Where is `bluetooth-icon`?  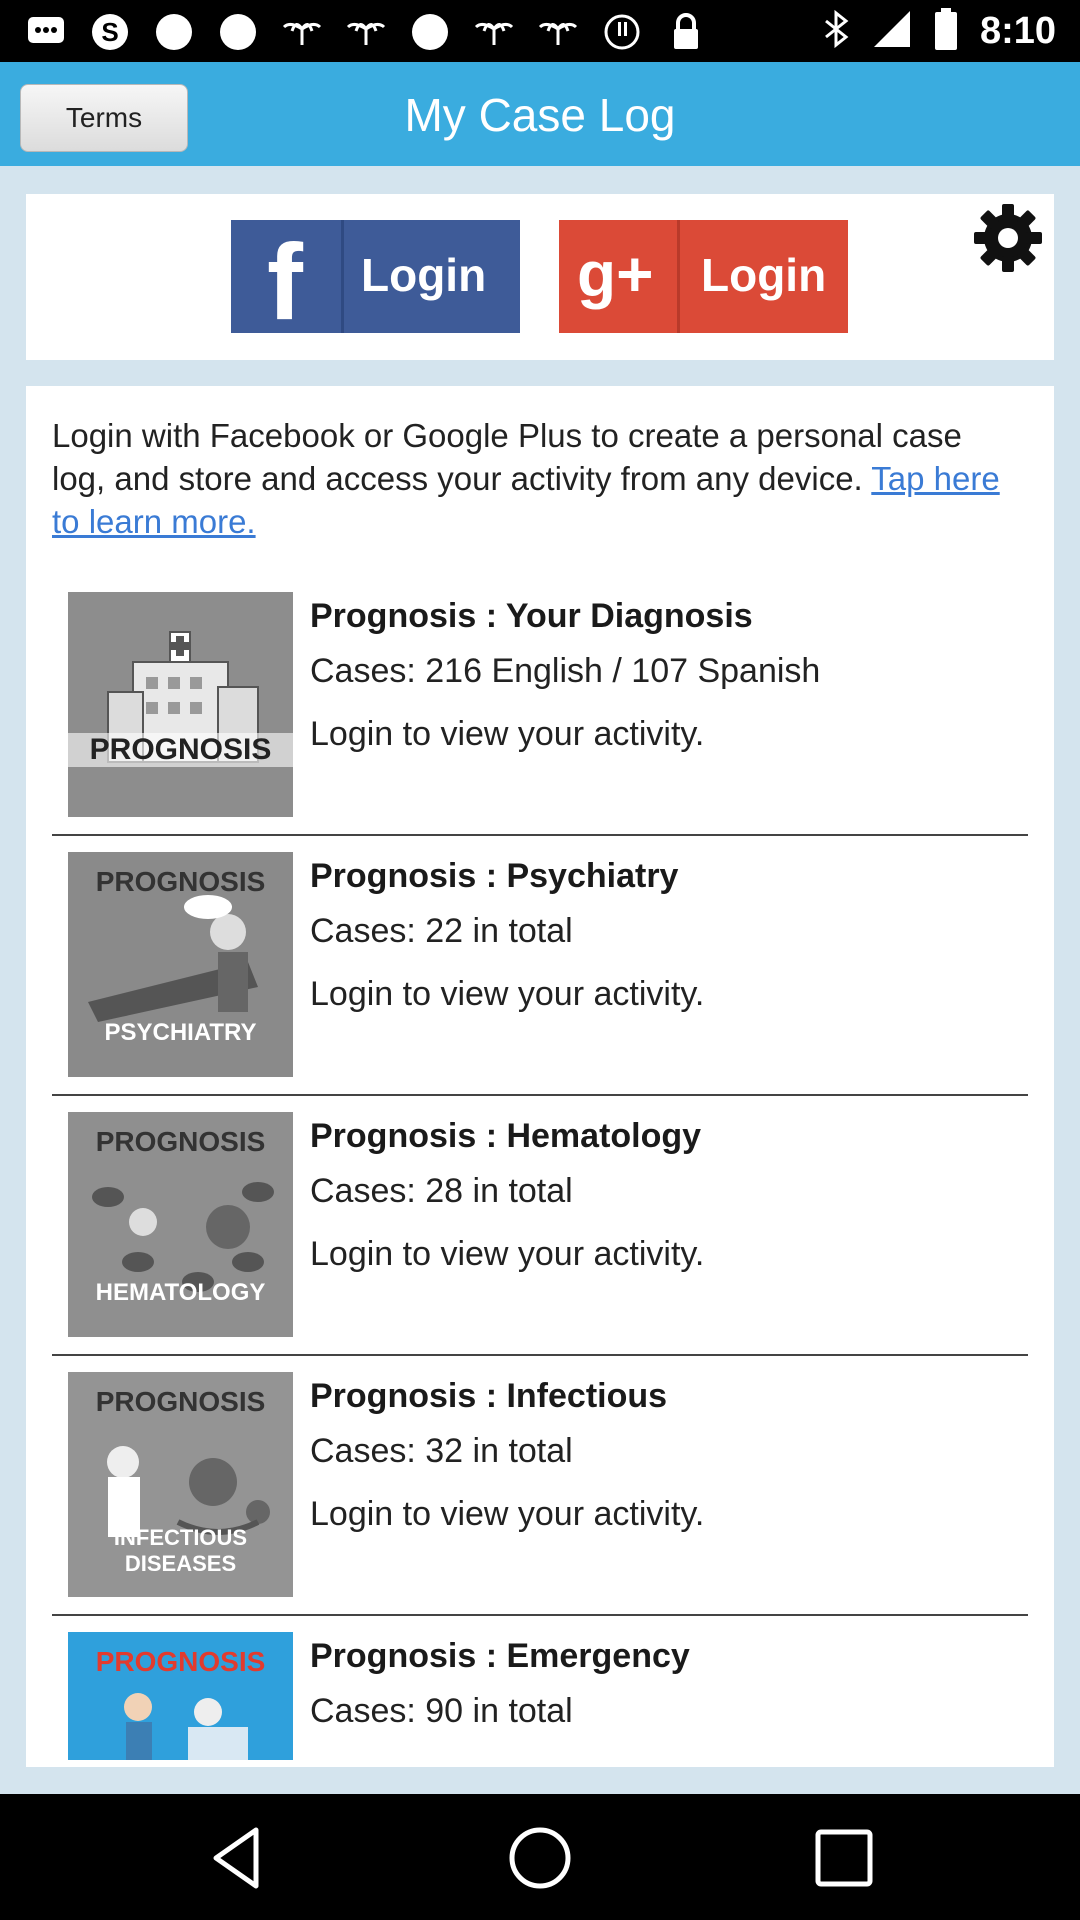 bluetooth-icon is located at coordinates (836, 31).